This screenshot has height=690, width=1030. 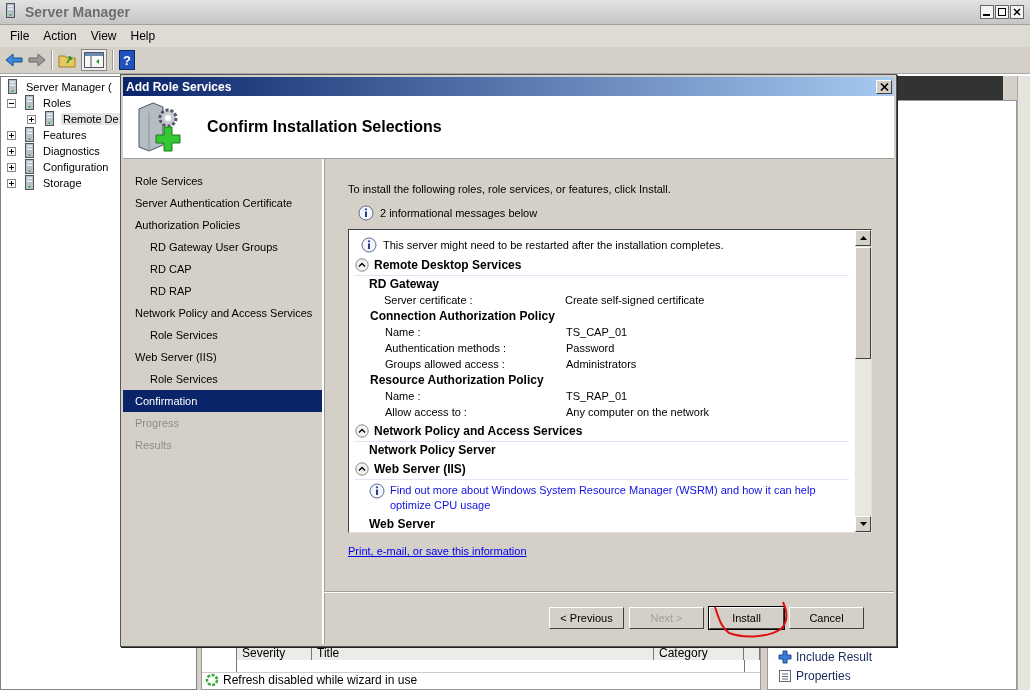 I want to click on wizard-step: Network Policy and Access Services, so click(x=222, y=313).